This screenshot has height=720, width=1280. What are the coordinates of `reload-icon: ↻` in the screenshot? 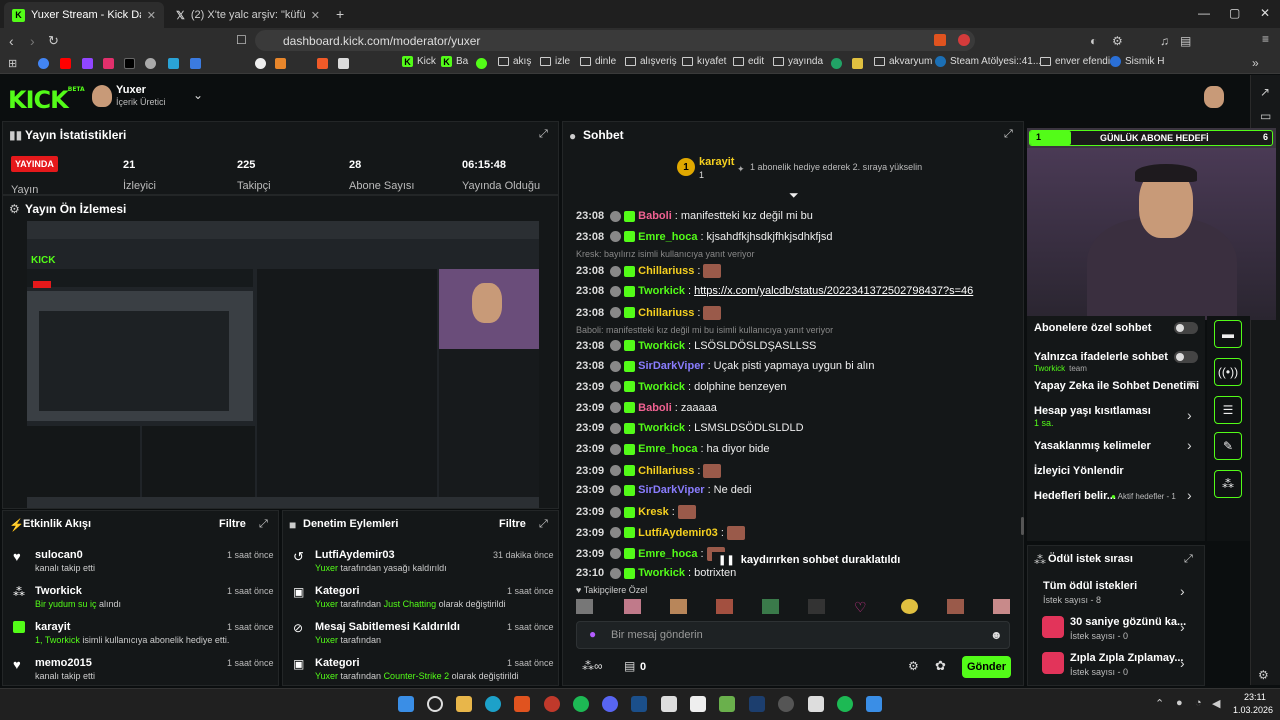 It's located at (53, 41).